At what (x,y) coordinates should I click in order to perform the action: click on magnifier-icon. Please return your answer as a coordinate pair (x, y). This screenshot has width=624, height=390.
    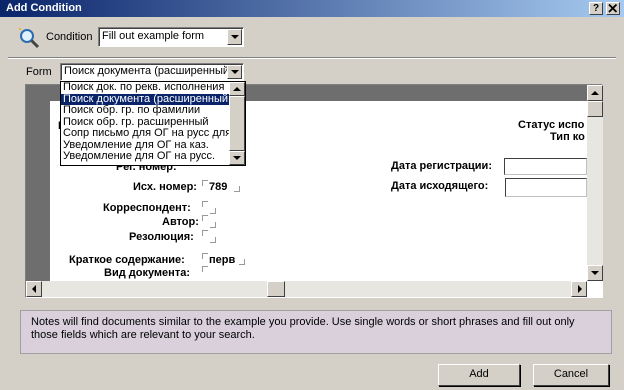
    Looking at the image, I should click on (29, 38).